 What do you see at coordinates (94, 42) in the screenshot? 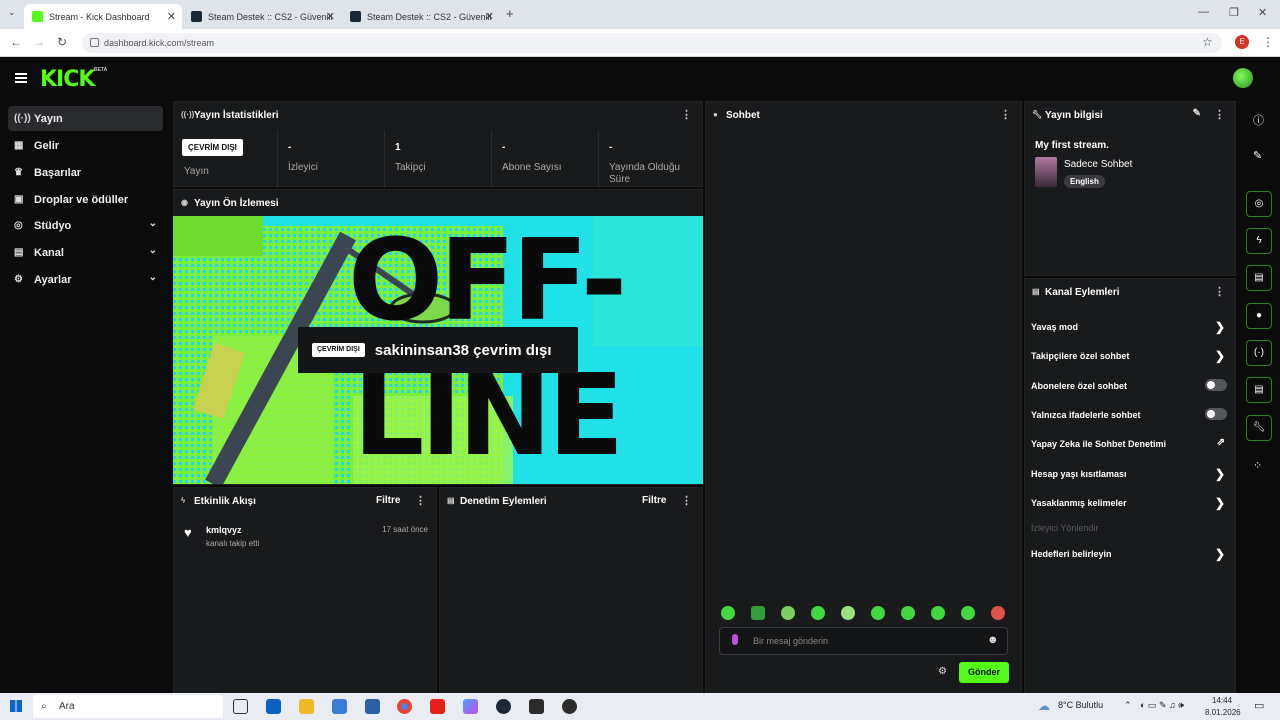
I see `site-info-icon` at bounding box center [94, 42].